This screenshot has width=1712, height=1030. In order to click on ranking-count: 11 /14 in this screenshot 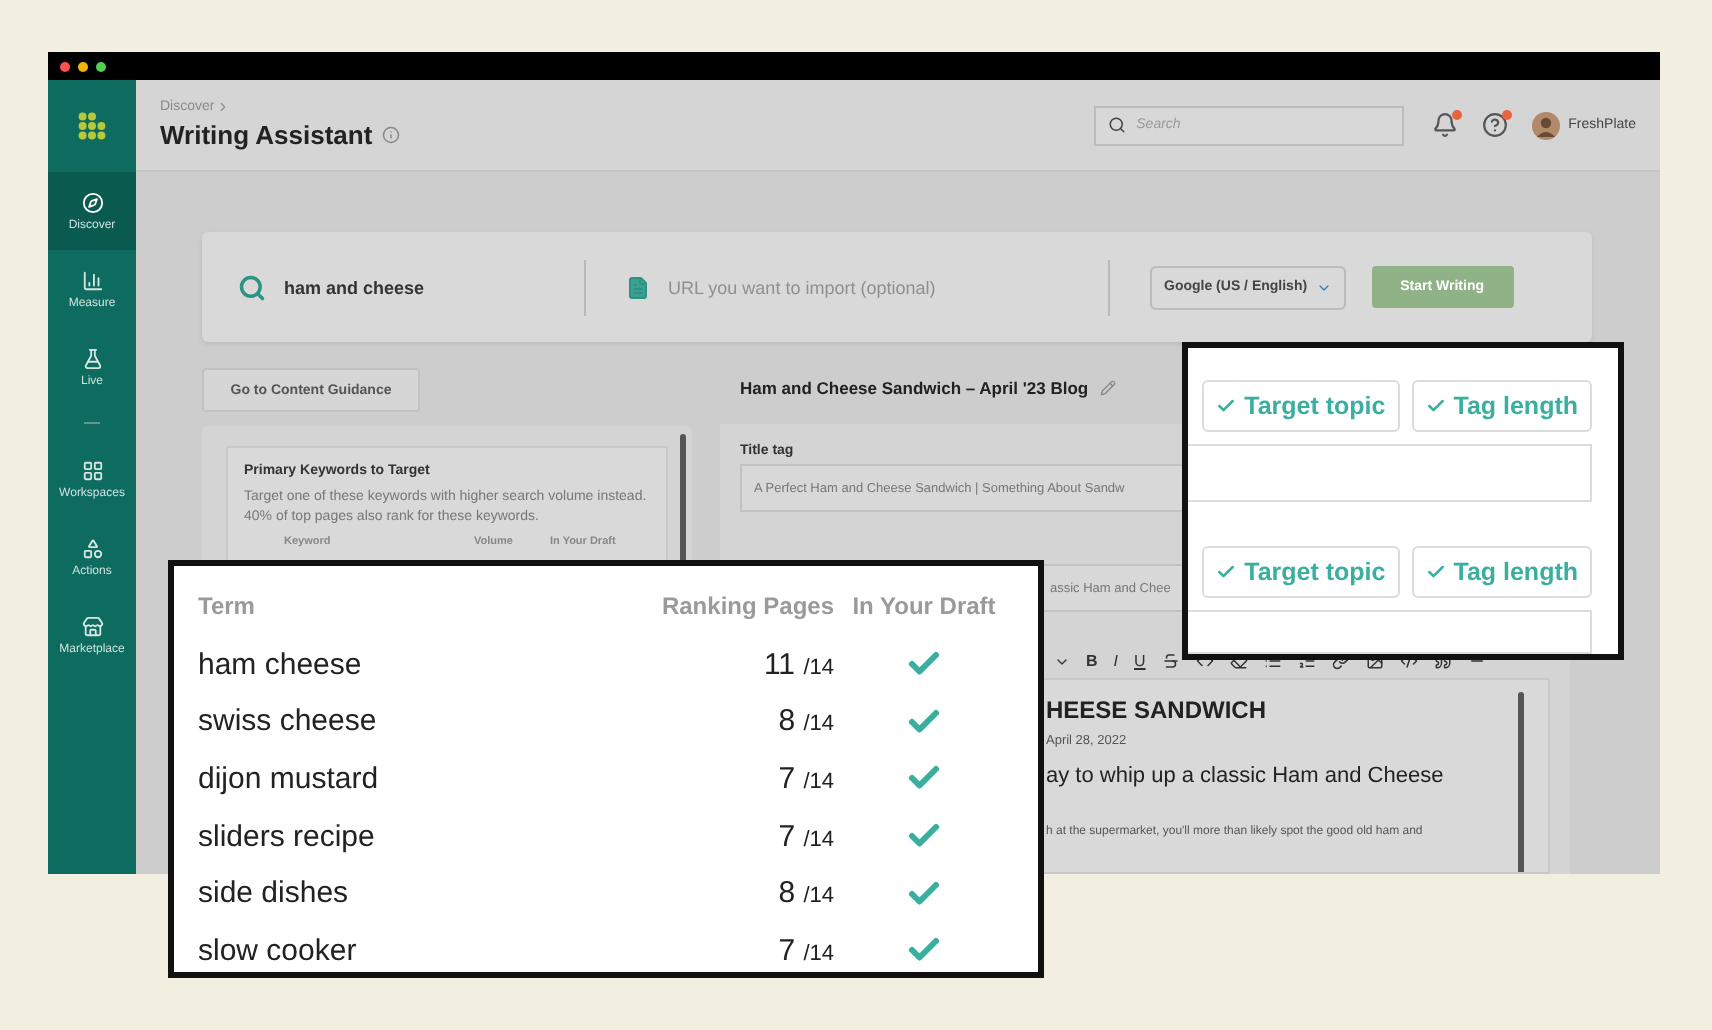, I will do `click(797, 664)`.